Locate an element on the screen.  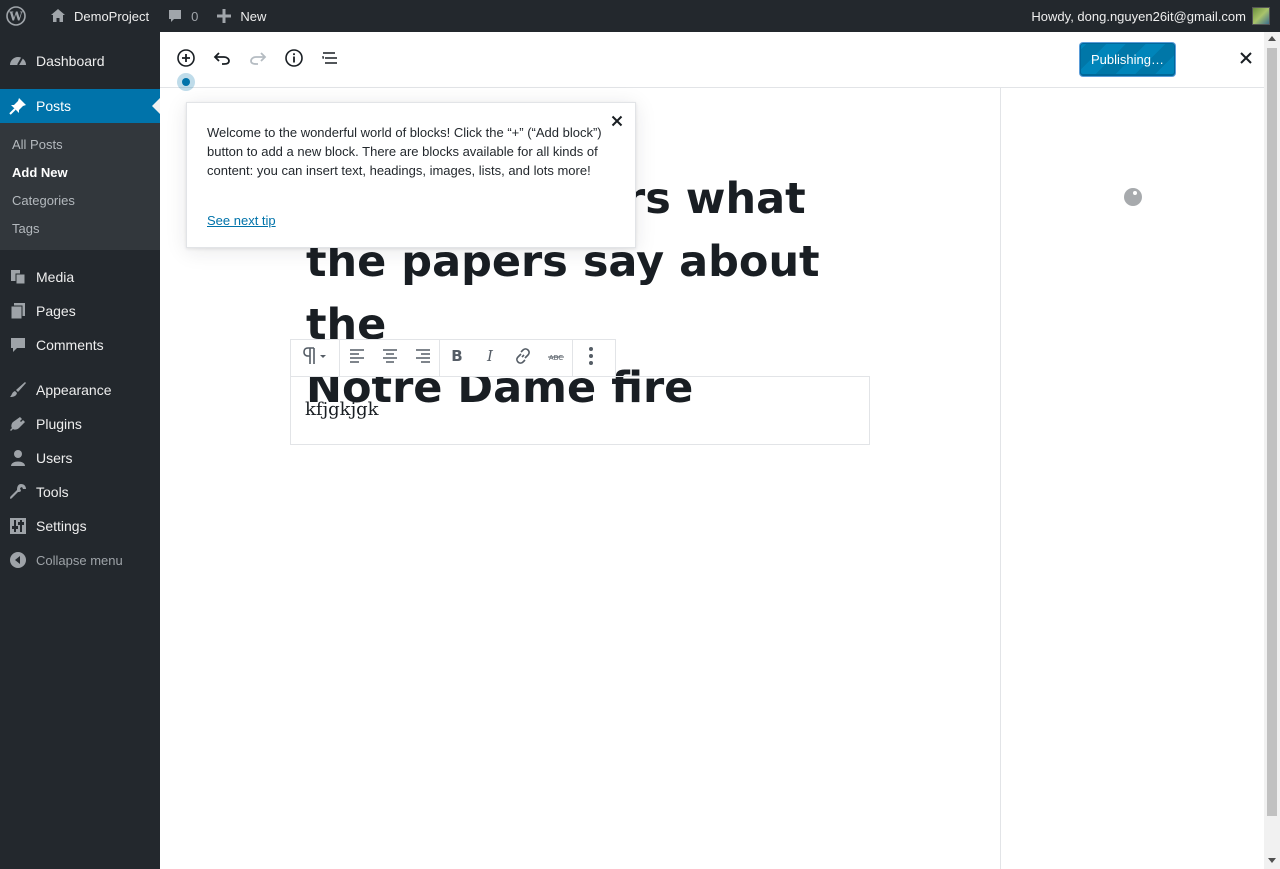
list-view-icon is located at coordinates (330, 60).